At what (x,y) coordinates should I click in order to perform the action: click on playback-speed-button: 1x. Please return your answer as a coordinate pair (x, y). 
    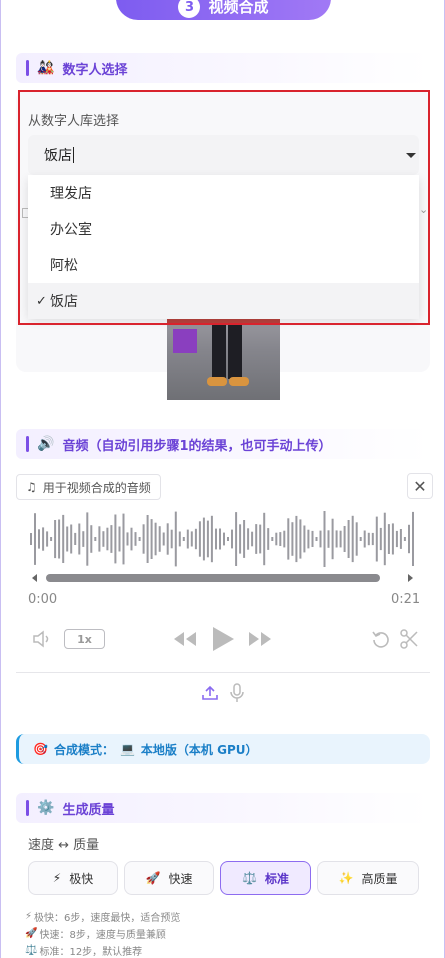
    Looking at the image, I should click on (84, 639).